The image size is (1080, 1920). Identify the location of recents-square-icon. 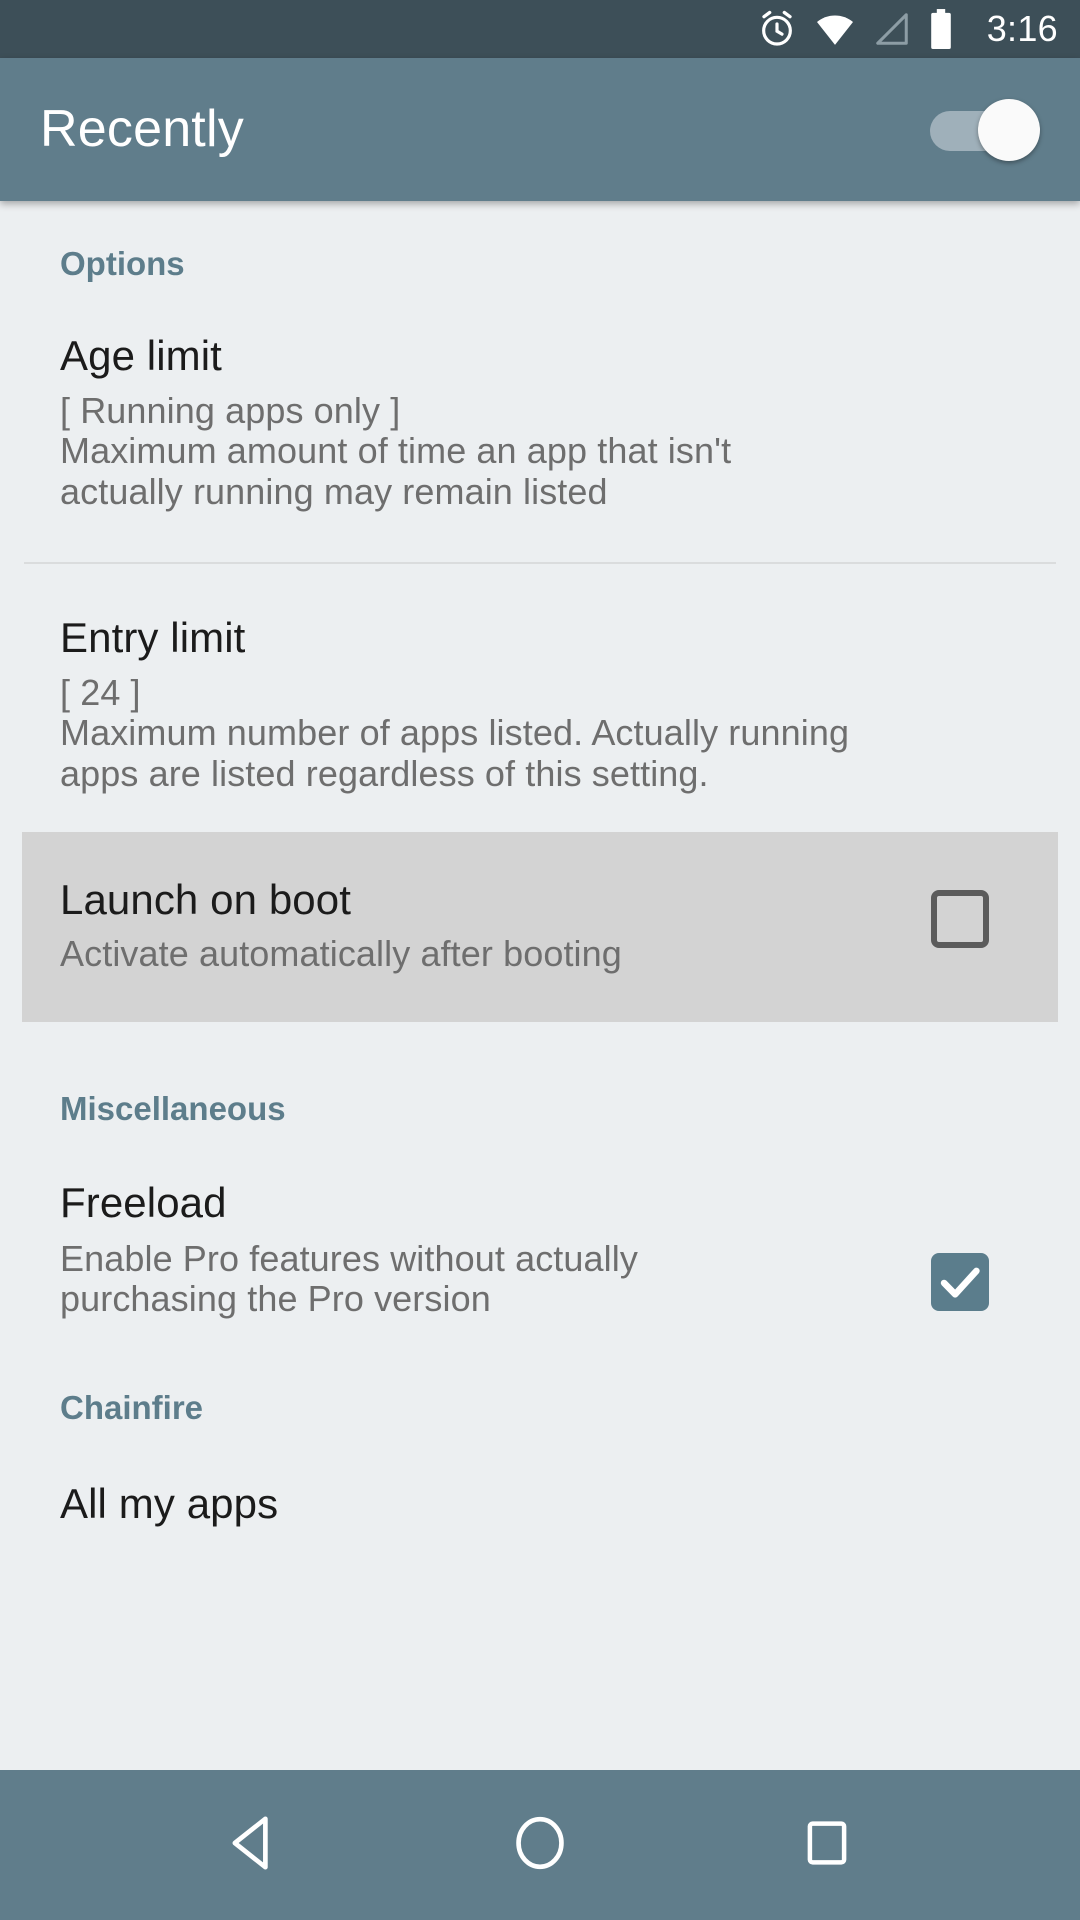
(827, 1845).